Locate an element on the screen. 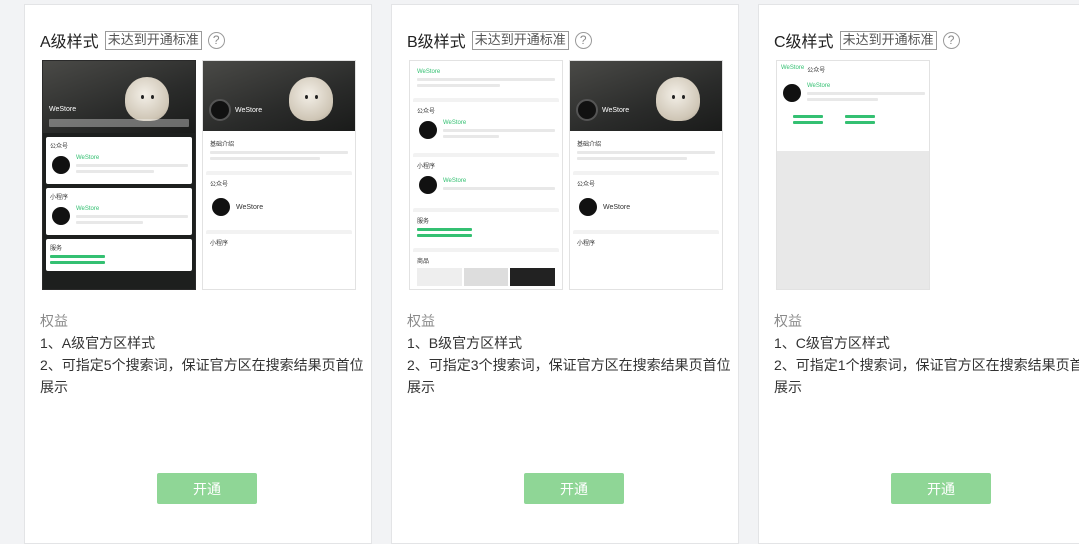  level-title: A级样式 is located at coordinates (69, 42).